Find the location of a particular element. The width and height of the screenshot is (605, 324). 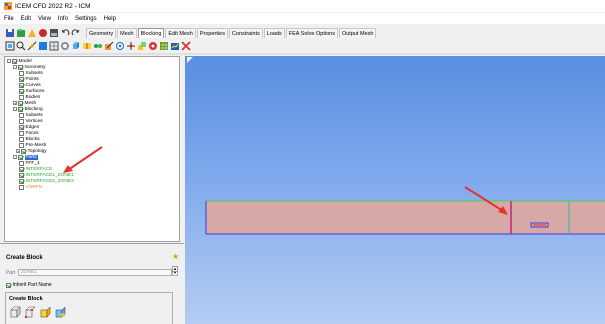

delete-block-icon is located at coordinates (186, 46).